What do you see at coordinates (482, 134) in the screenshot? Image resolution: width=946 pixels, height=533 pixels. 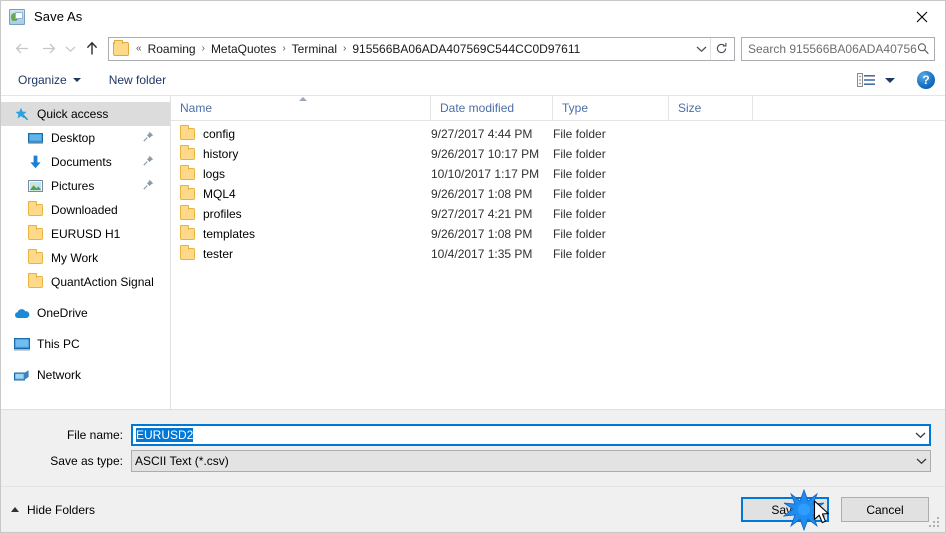 I see `file-date: 9/27/2017 4:44 PM` at bounding box center [482, 134].